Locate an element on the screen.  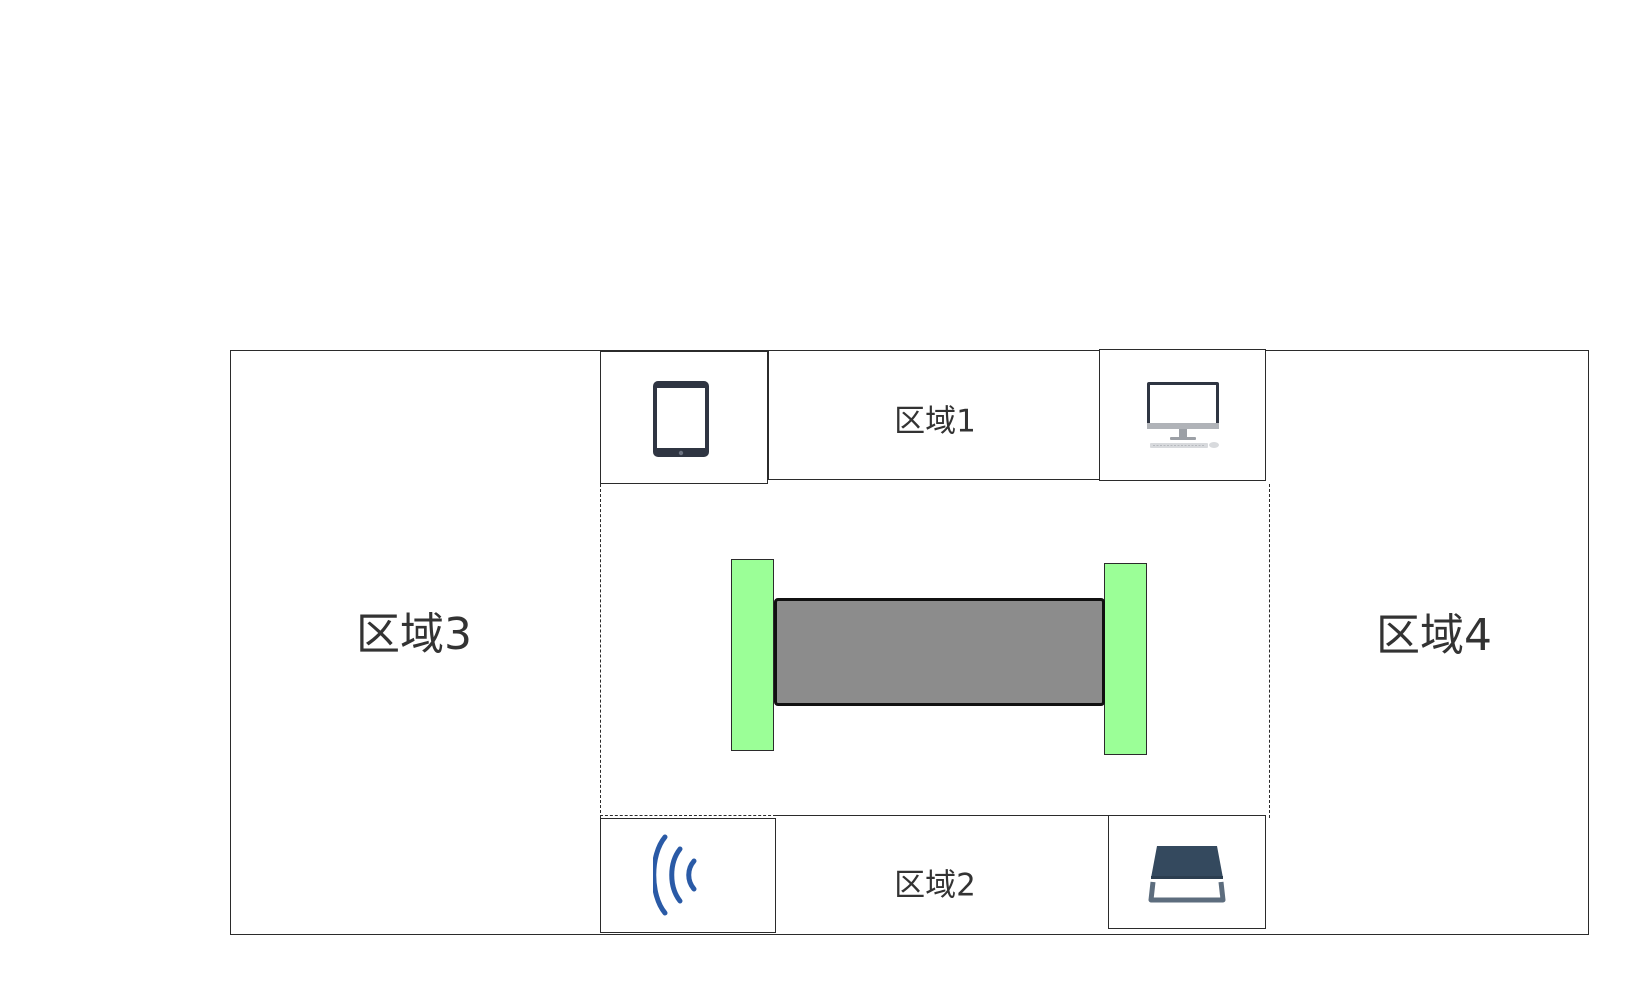
center-right-dashed-line is located at coordinates (1269, 651).